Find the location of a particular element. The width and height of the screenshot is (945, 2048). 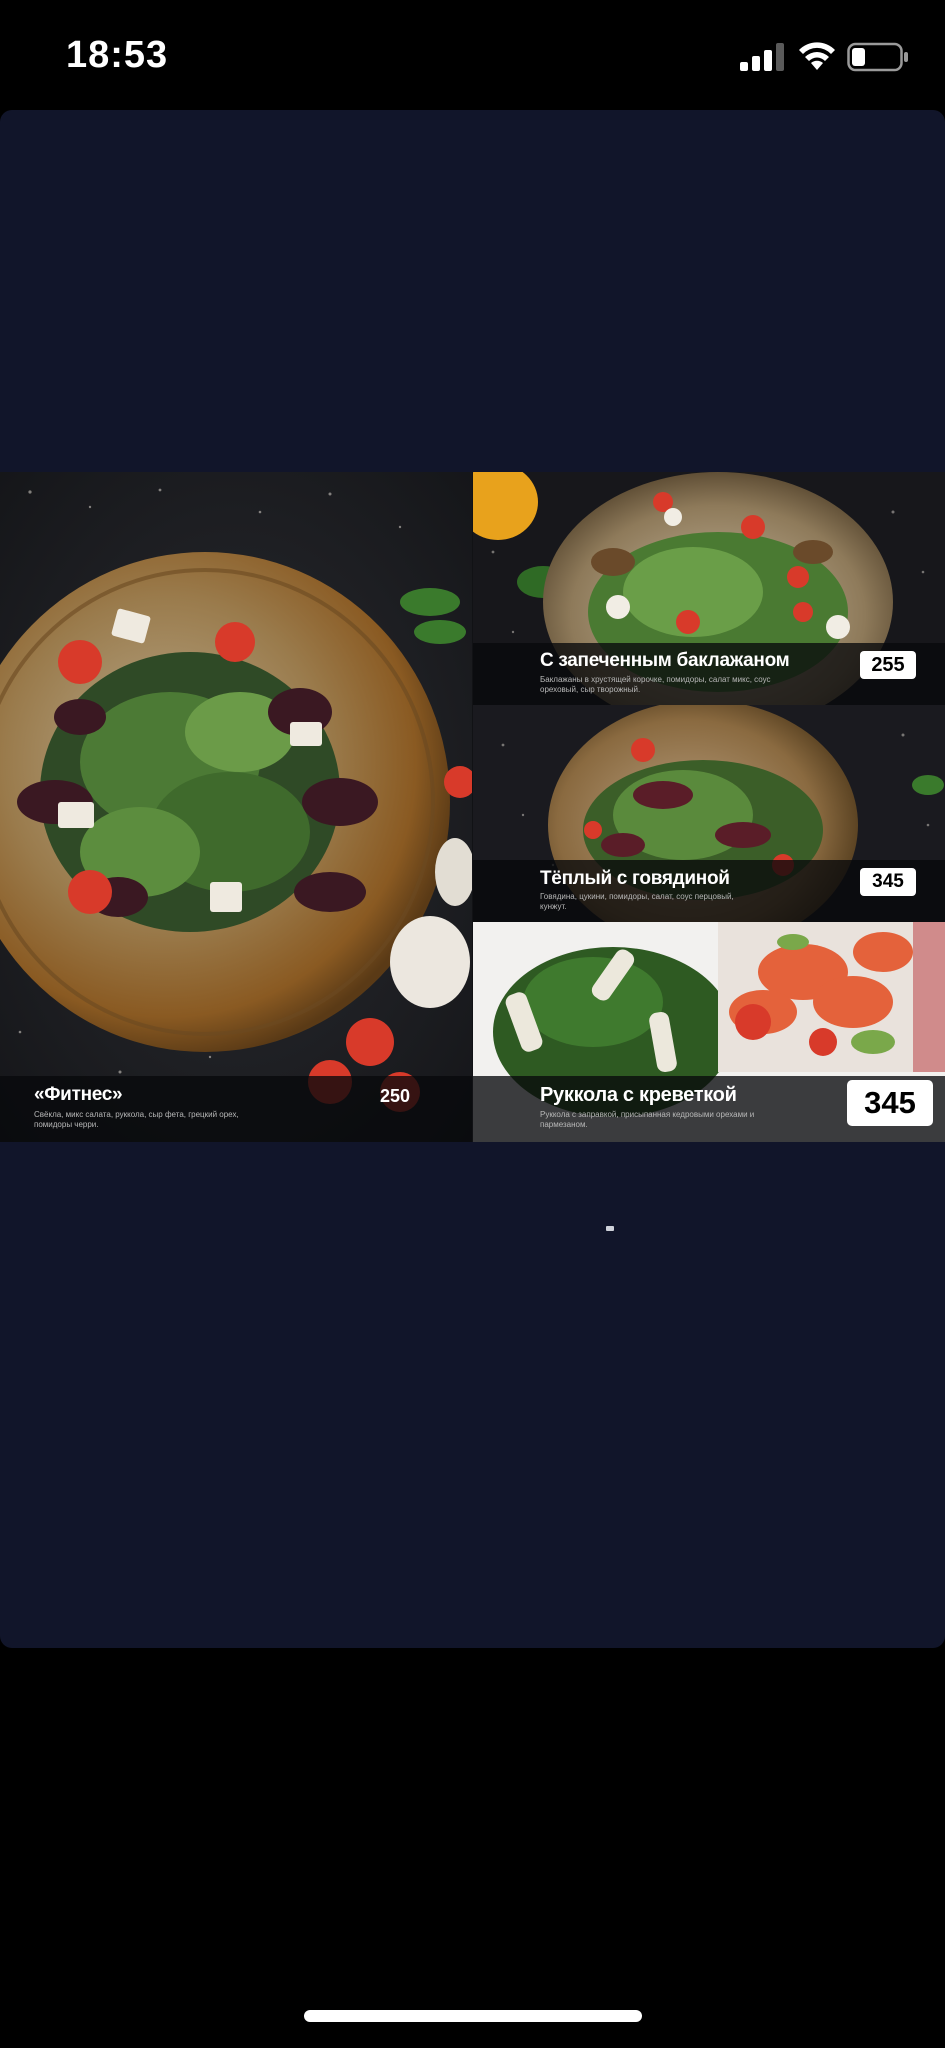

dish-name: Руккола с креветкой is located at coordinates (638, 1095).